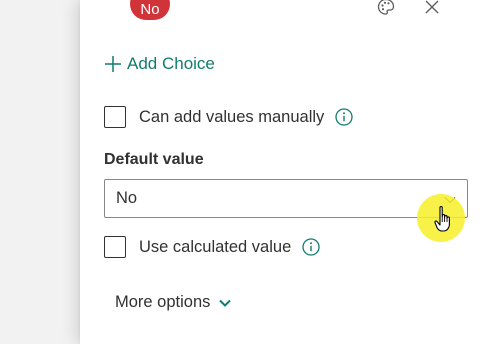 The image size is (499, 344). Describe the element at coordinates (442, 219) in the screenshot. I see `hand-pointer-icon` at that location.